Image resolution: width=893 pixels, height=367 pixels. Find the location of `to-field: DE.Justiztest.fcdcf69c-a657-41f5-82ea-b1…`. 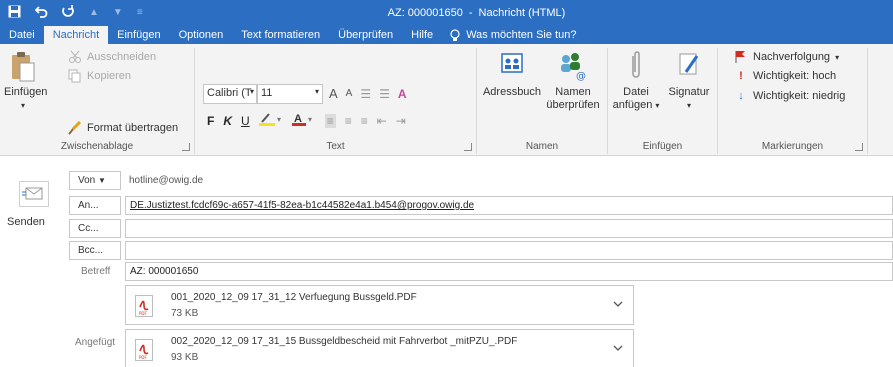

to-field: DE.Justiztest.fcdcf69c-a657-41f5-82ea-b1… is located at coordinates (509, 205).